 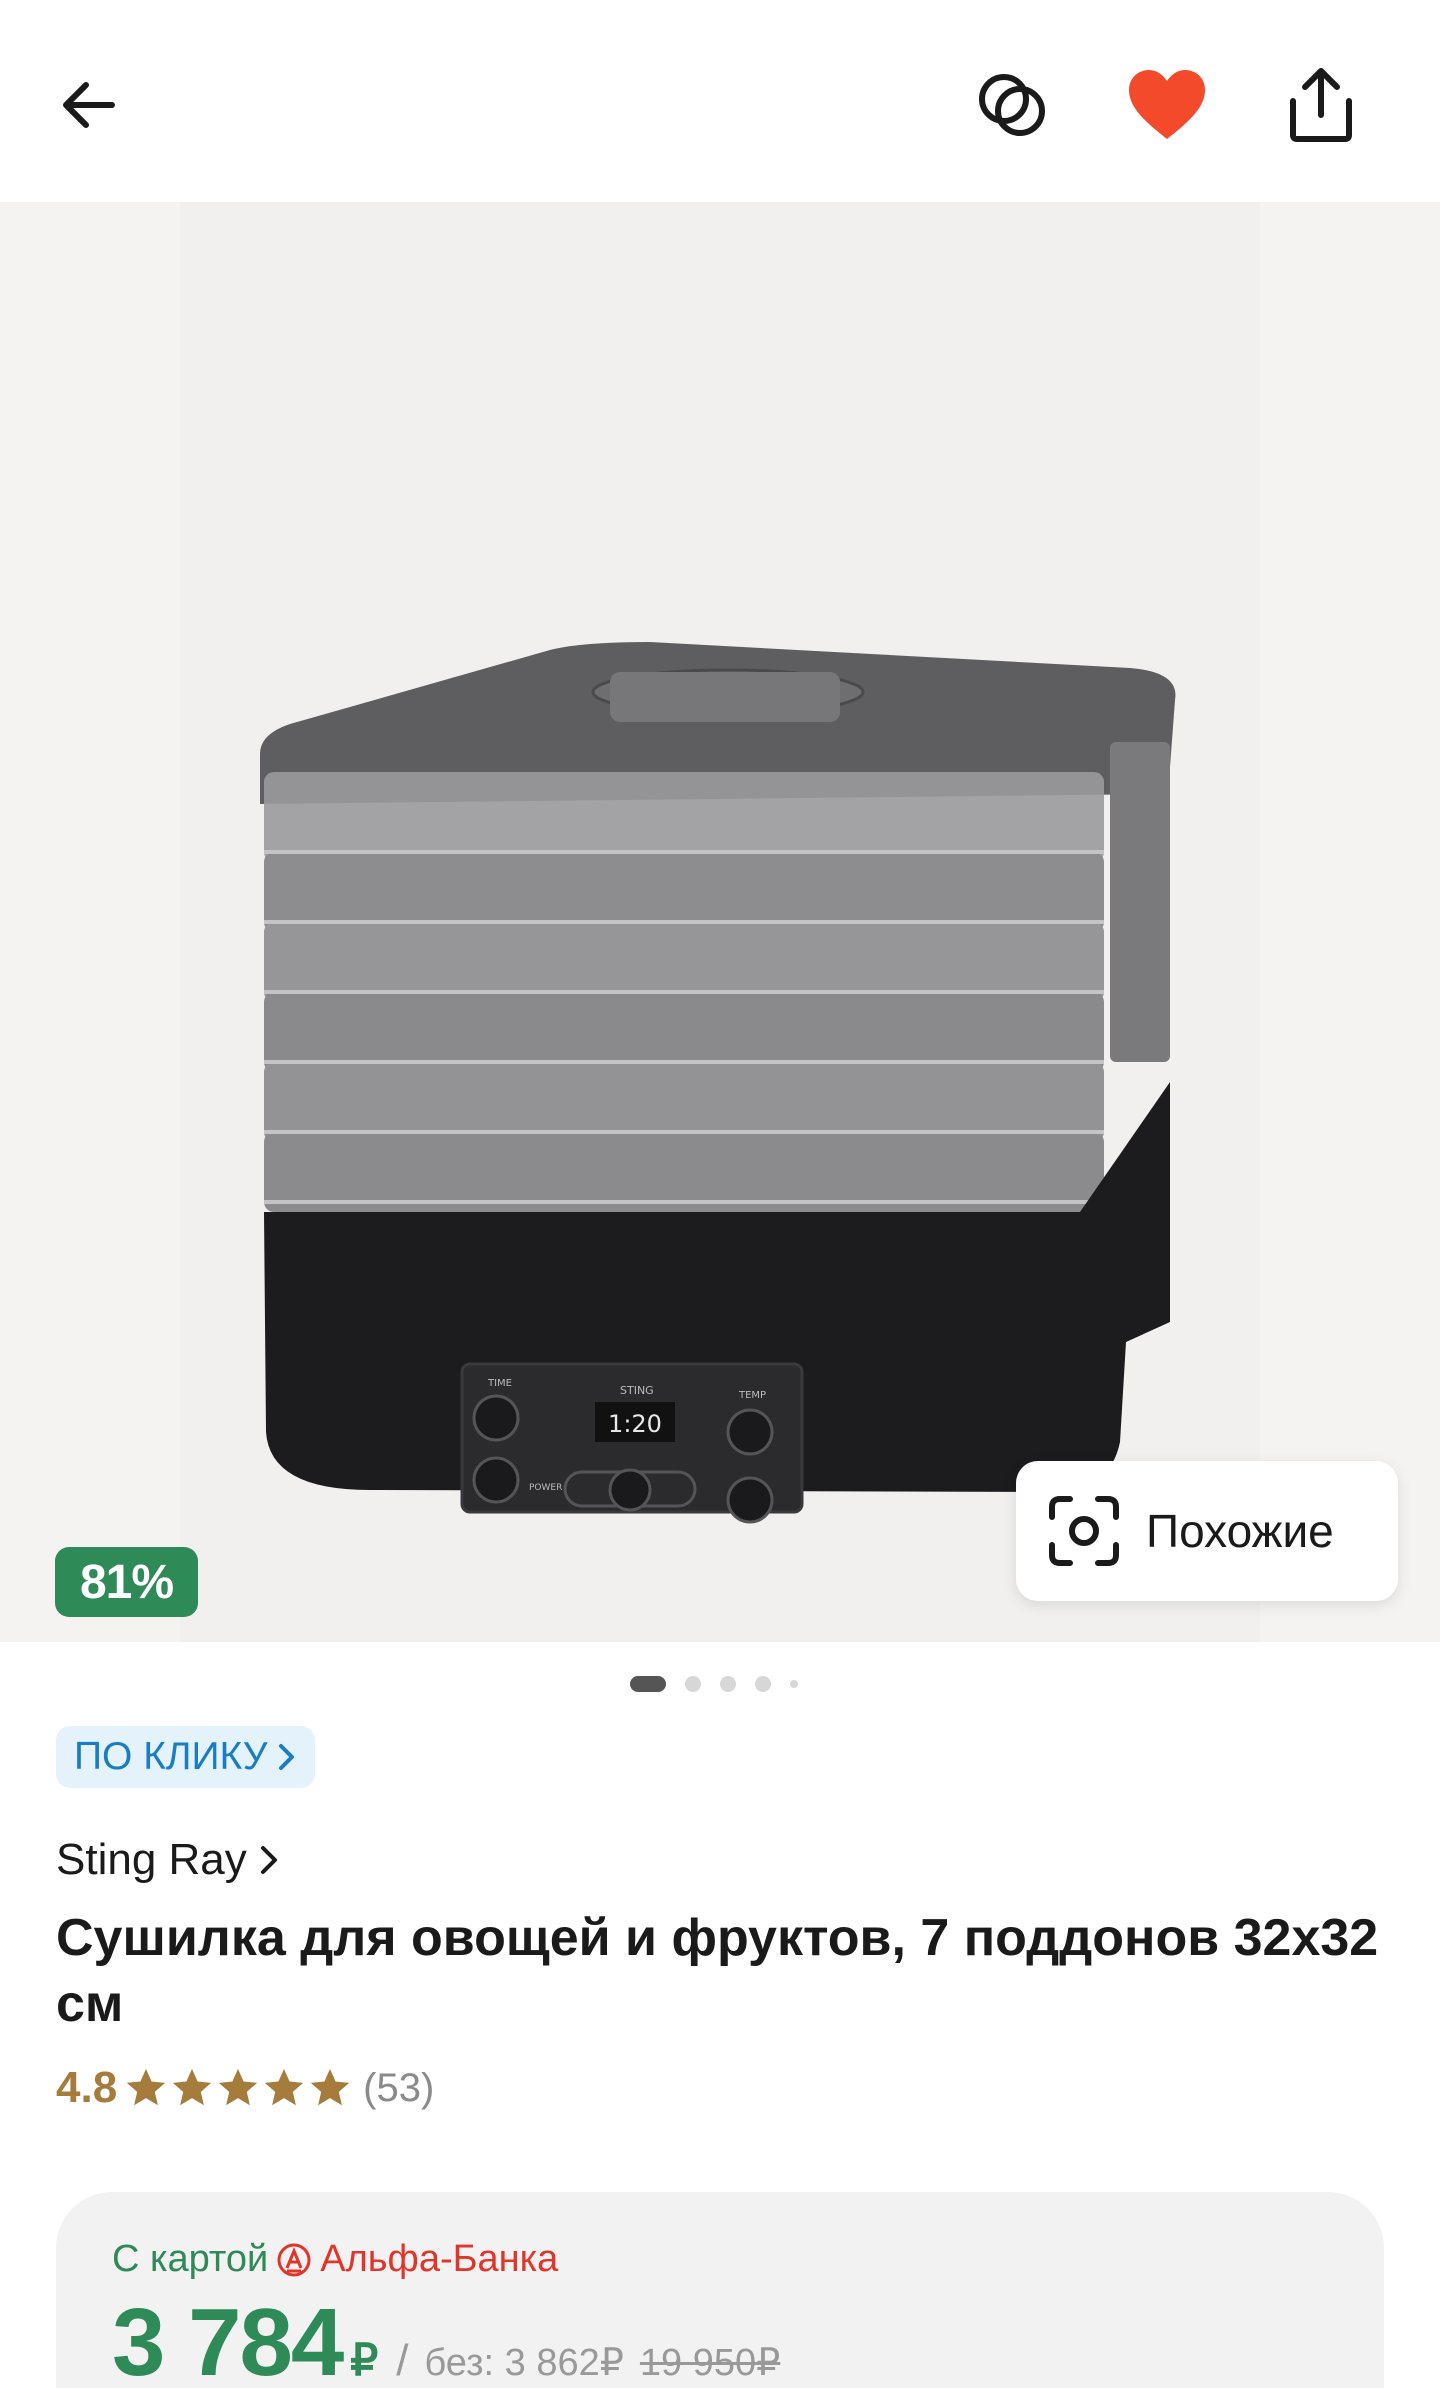 I want to click on top-bar, so click(x=720, y=101).